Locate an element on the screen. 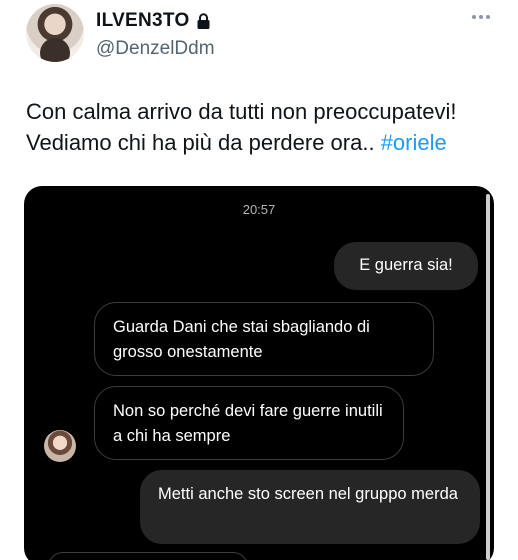 This screenshot has width=518, height=560. chat-timestamp: 20:57 is located at coordinates (259, 209).